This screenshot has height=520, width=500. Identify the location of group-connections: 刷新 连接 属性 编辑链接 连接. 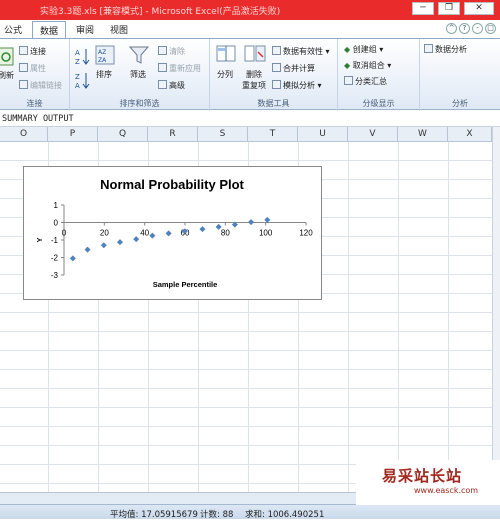
(35, 75).